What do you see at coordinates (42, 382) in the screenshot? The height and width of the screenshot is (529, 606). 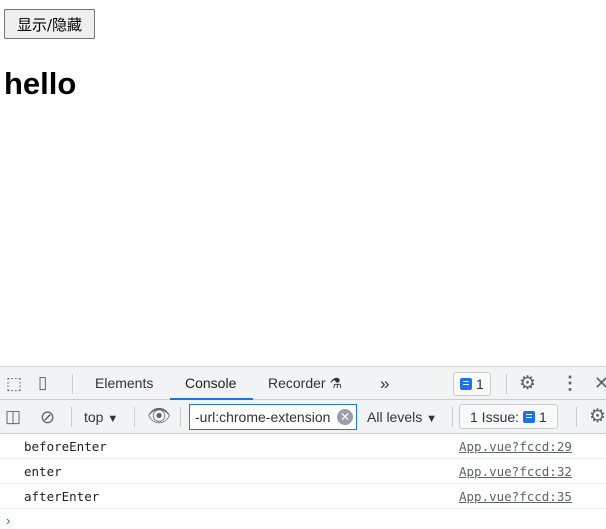 I see `device-toolbar-icon: ▯` at bounding box center [42, 382].